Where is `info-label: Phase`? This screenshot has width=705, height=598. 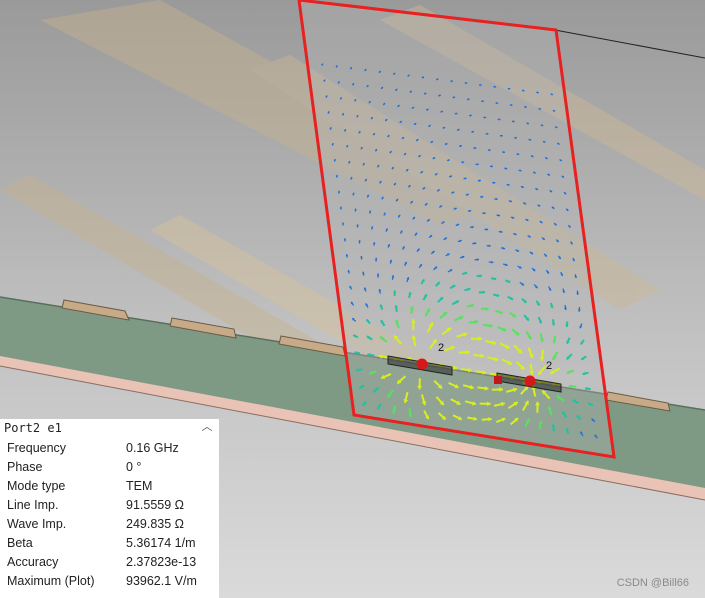 info-label: Phase is located at coordinates (25, 467).